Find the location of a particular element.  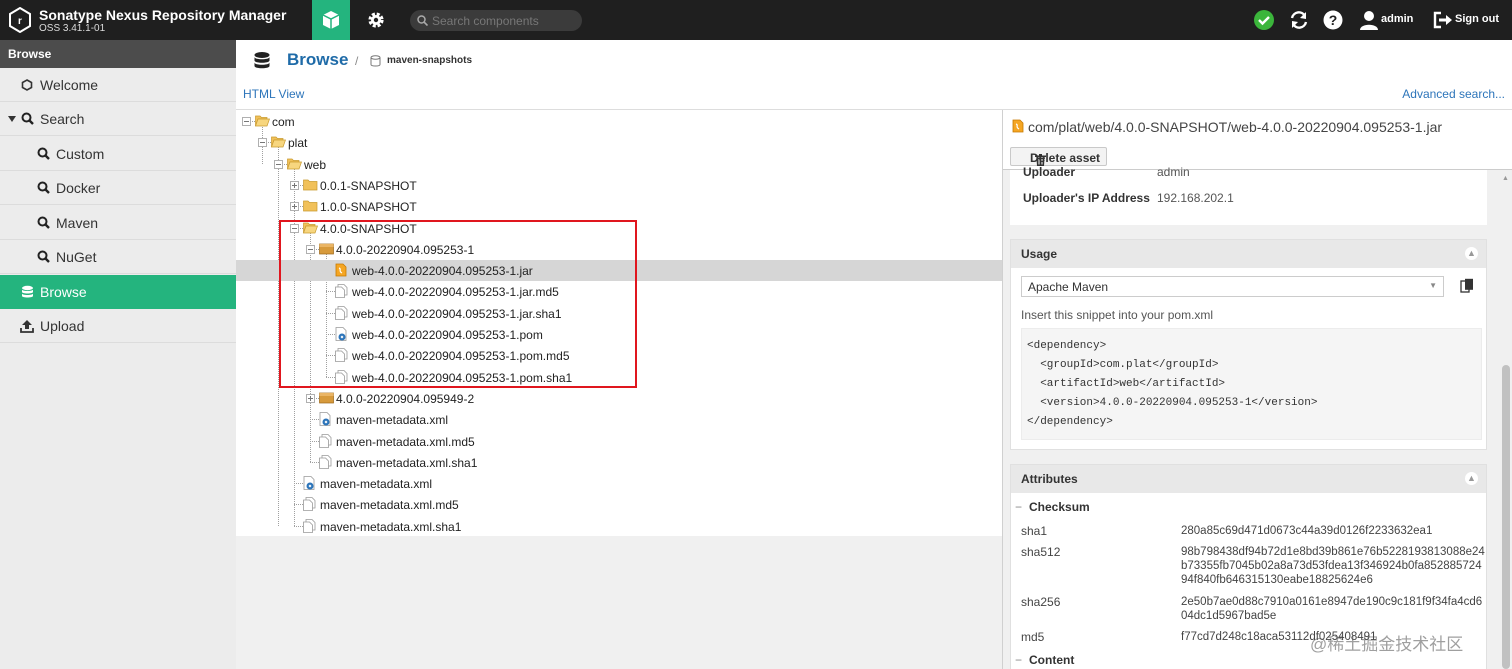

collapse-minus-icon: − is located at coordinates (1019, 660).